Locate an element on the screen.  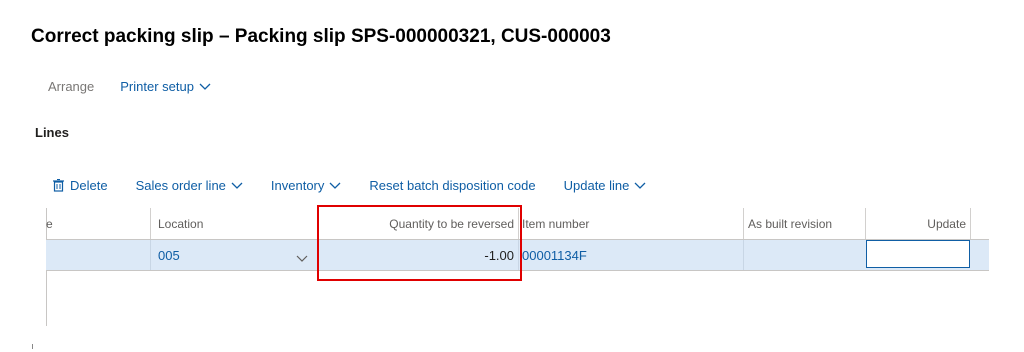
edge-mark is located at coordinates (32, 346).